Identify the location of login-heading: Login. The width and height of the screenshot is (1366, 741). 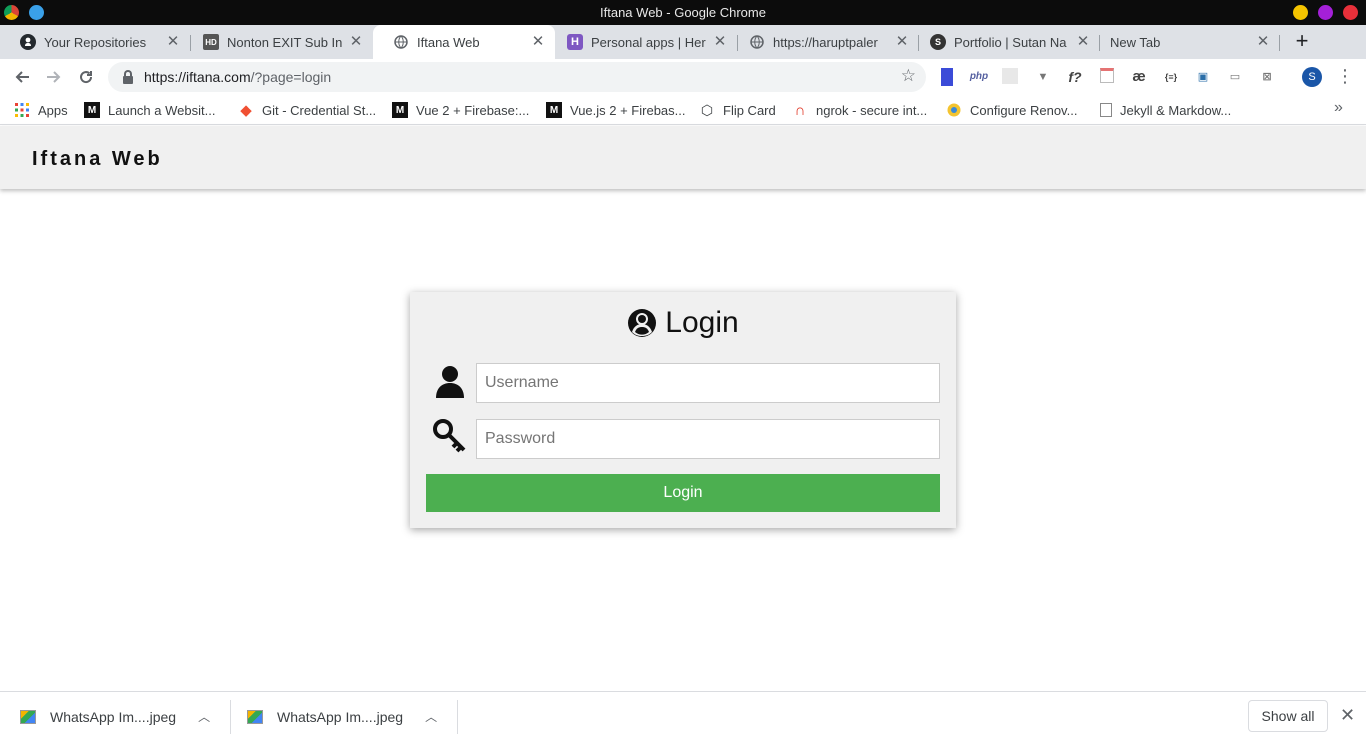
(683, 323).